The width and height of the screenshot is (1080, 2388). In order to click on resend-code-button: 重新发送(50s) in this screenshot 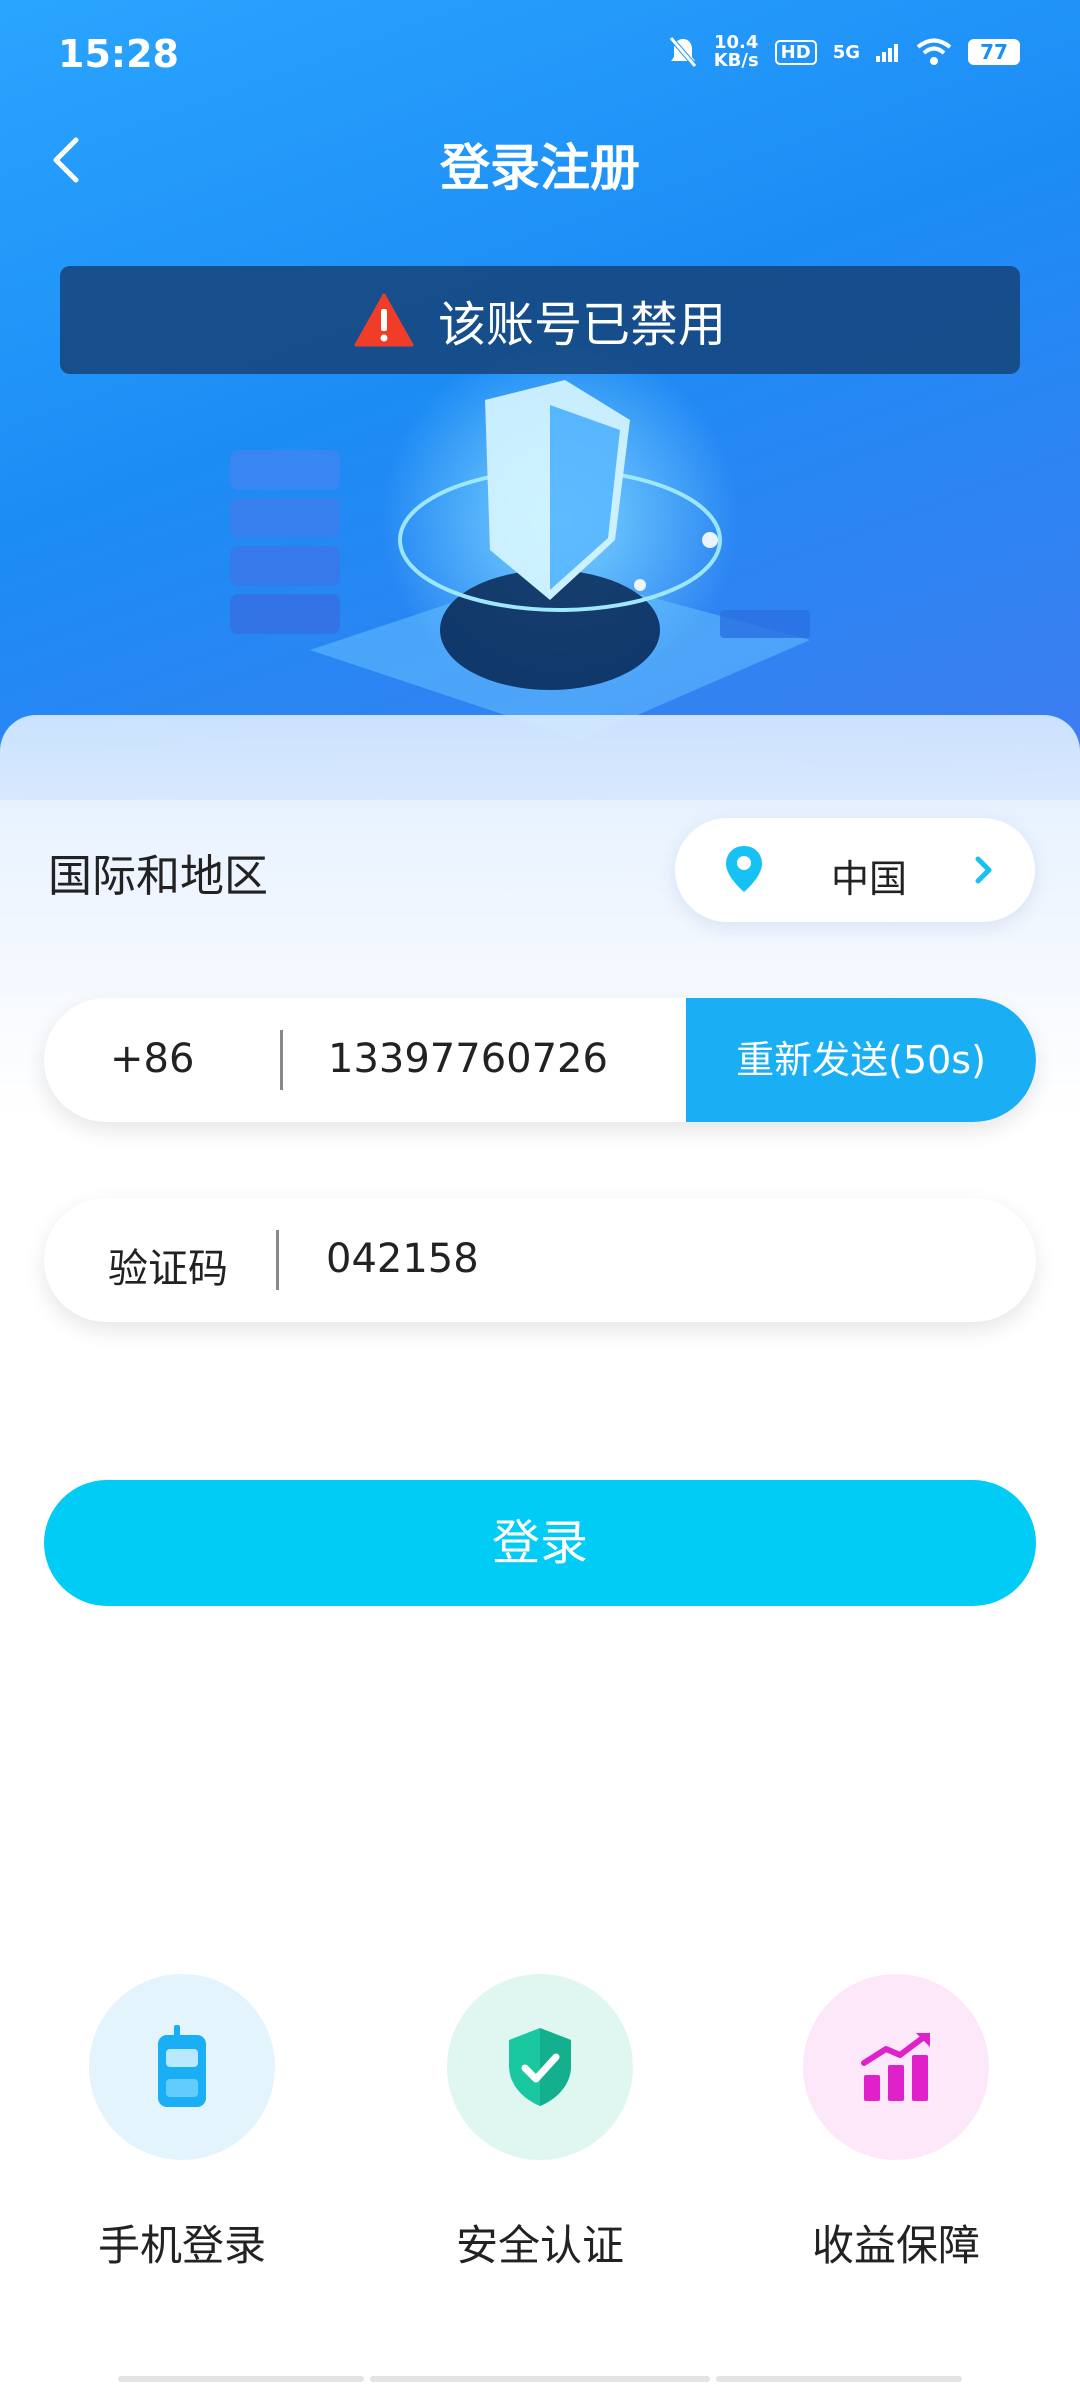, I will do `click(861, 1060)`.